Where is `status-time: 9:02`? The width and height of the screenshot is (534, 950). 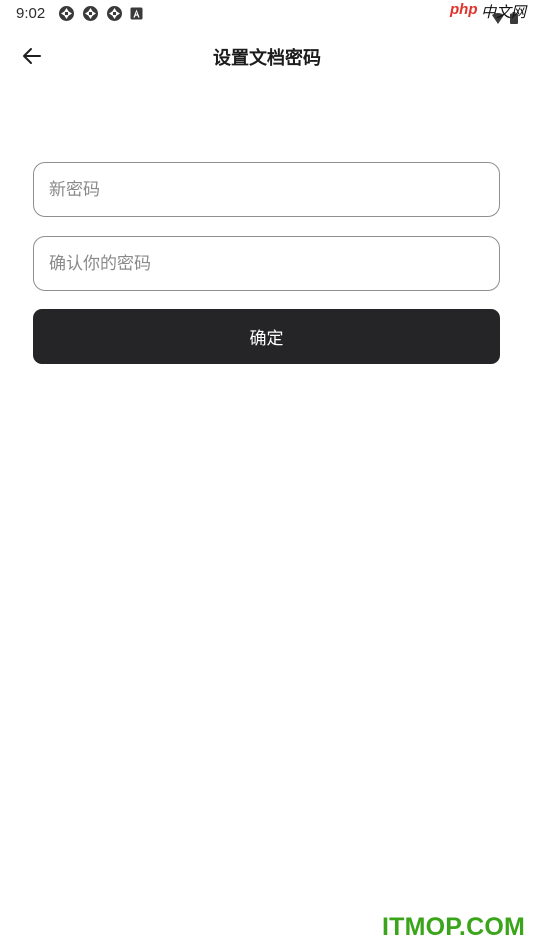 status-time: 9:02 is located at coordinates (31, 13).